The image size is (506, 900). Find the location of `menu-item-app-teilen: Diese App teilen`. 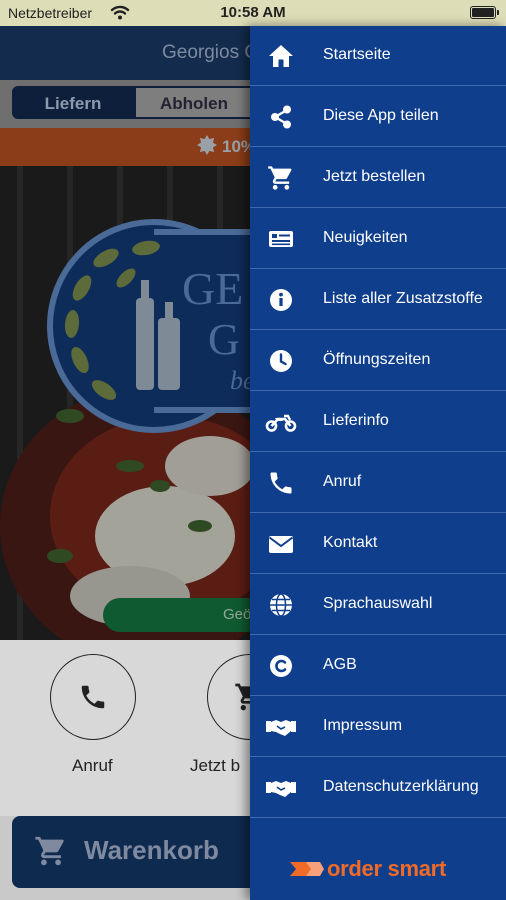

menu-item-app-teilen: Diese App teilen is located at coordinates (378, 117).